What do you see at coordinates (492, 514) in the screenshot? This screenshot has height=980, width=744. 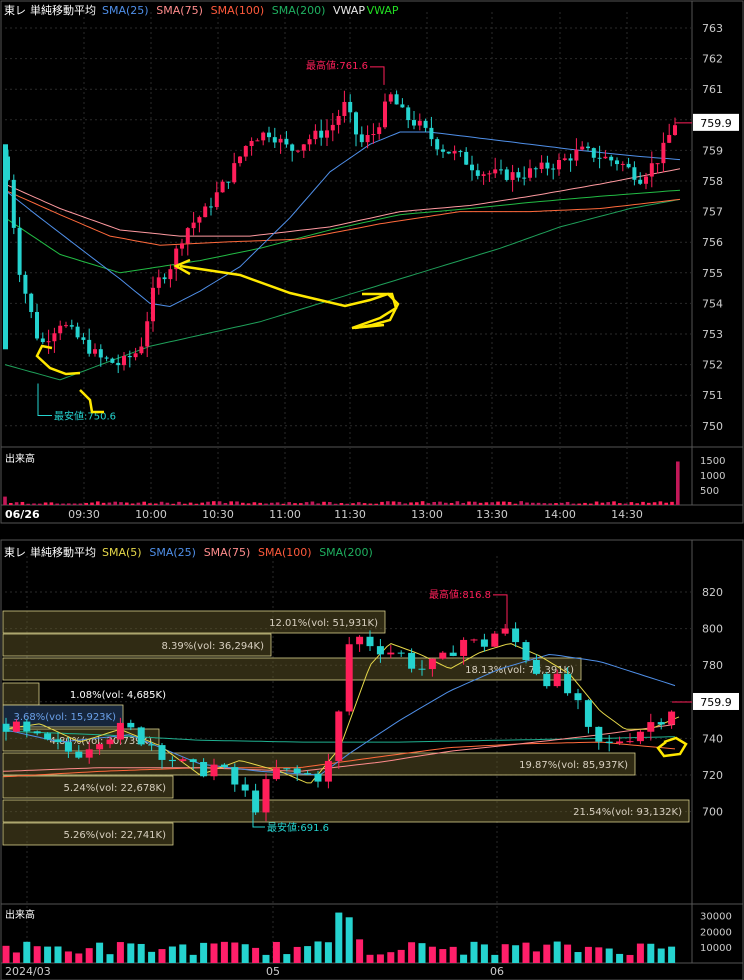 I see `x-tick-label: 13:30` at bounding box center [492, 514].